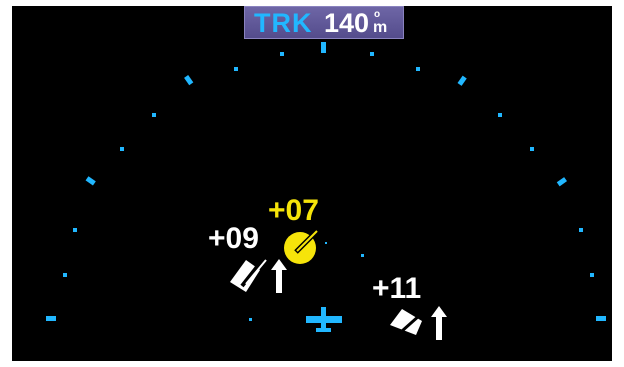 This screenshot has height=367, width=624. I want to click on traffic-altitude-label: +11, so click(397, 288).